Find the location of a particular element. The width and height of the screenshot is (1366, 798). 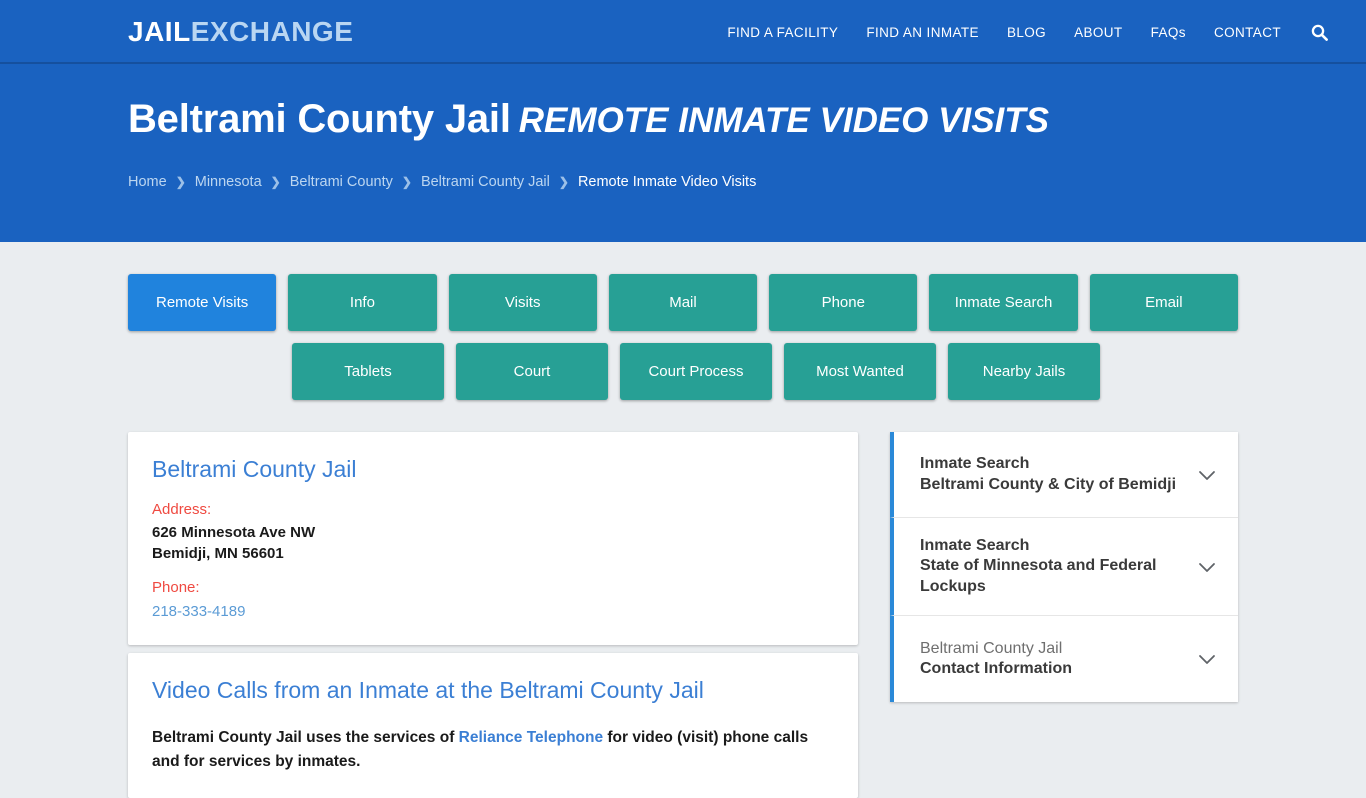

phone-label: Phone: is located at coordinates (176, 587).